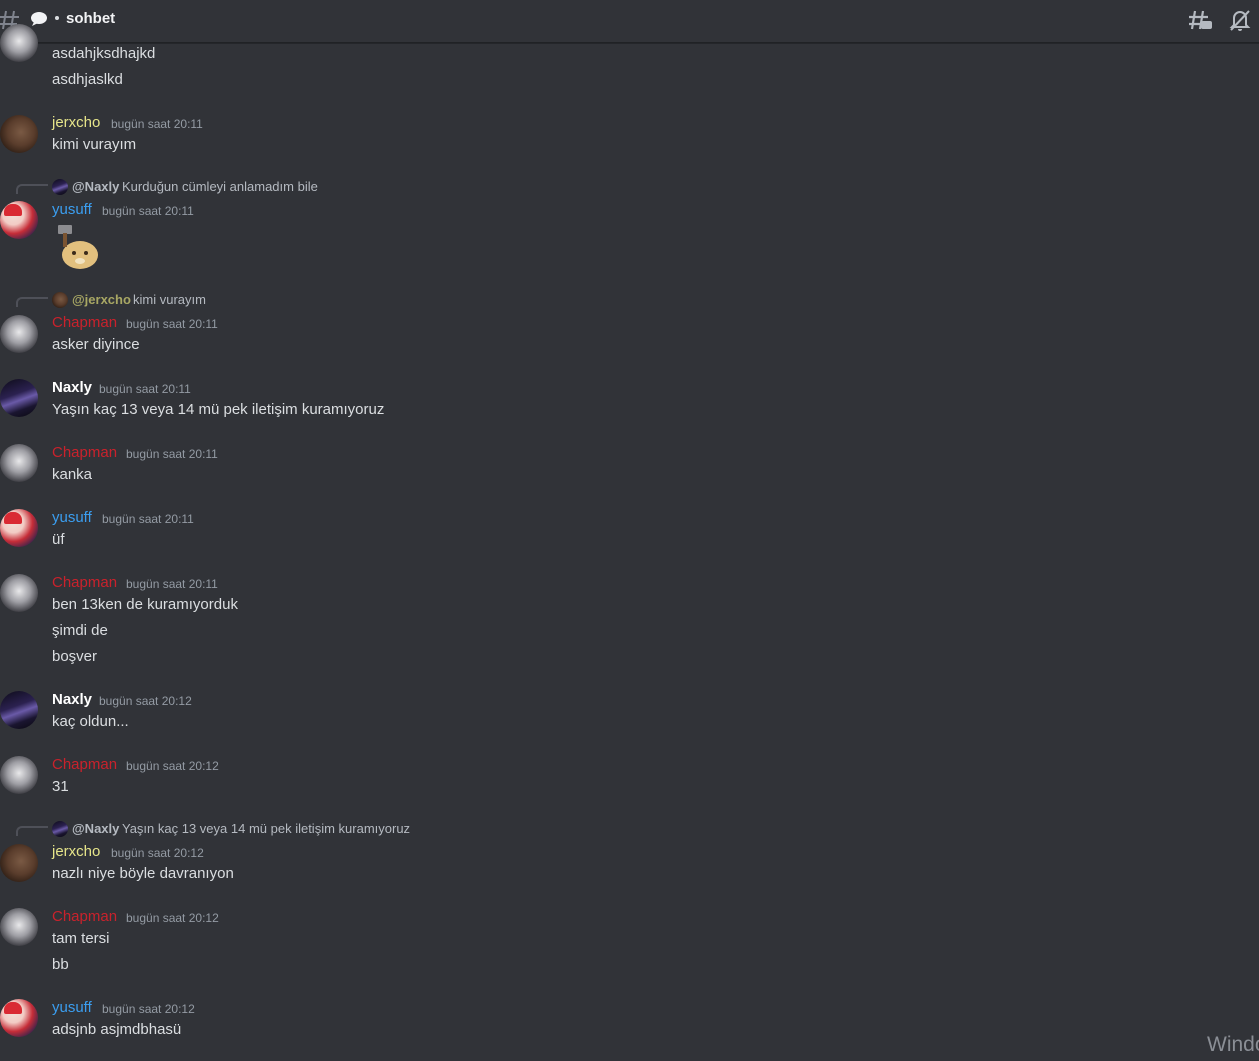 The image size is (1259, 1061). Describe the element at coordinates (87, 79) in the screenshot. I see `message-text: asdhjaslkd` at that location.